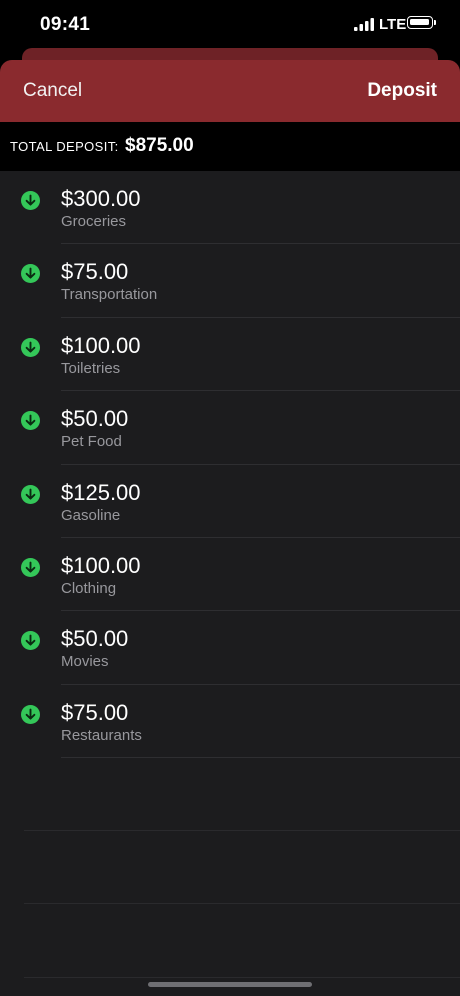 The width and height of the screenshot is (460, 996). What do you see at coordinates (402, 91) in the screenshot?
I see `deposit-button: Deposit` at bounding box center [402, 91].